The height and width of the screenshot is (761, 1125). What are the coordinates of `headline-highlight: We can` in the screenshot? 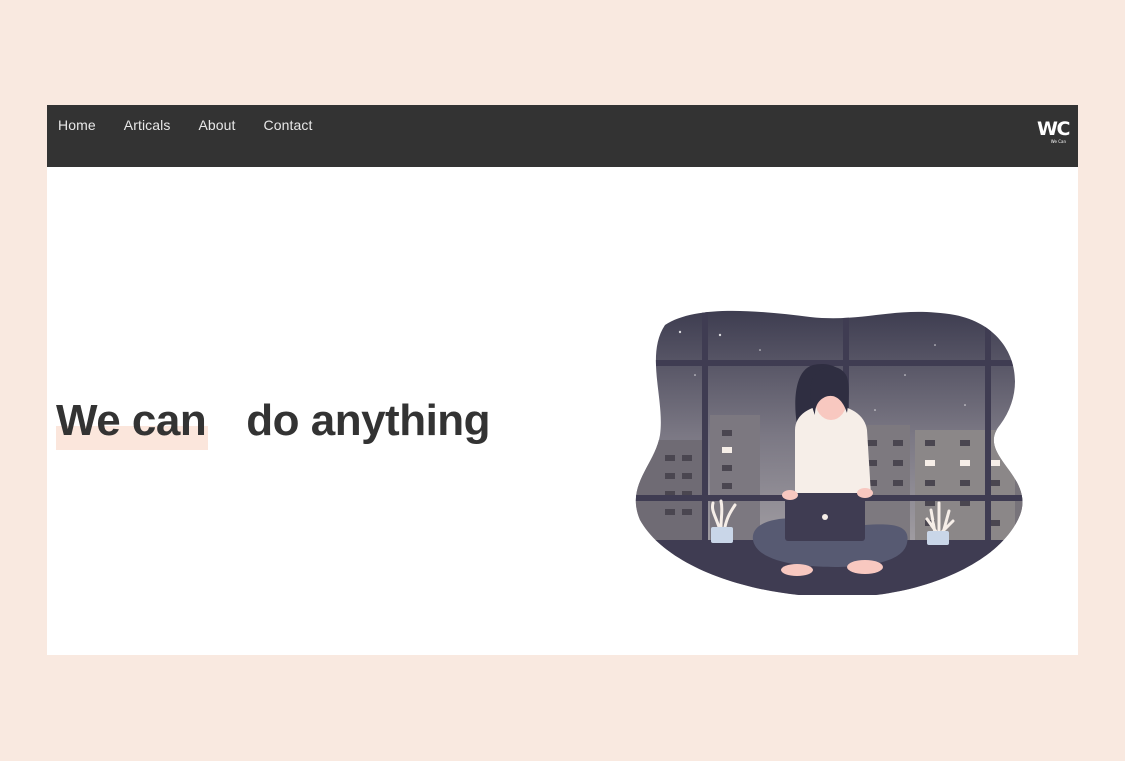 It's located at (132, 423).